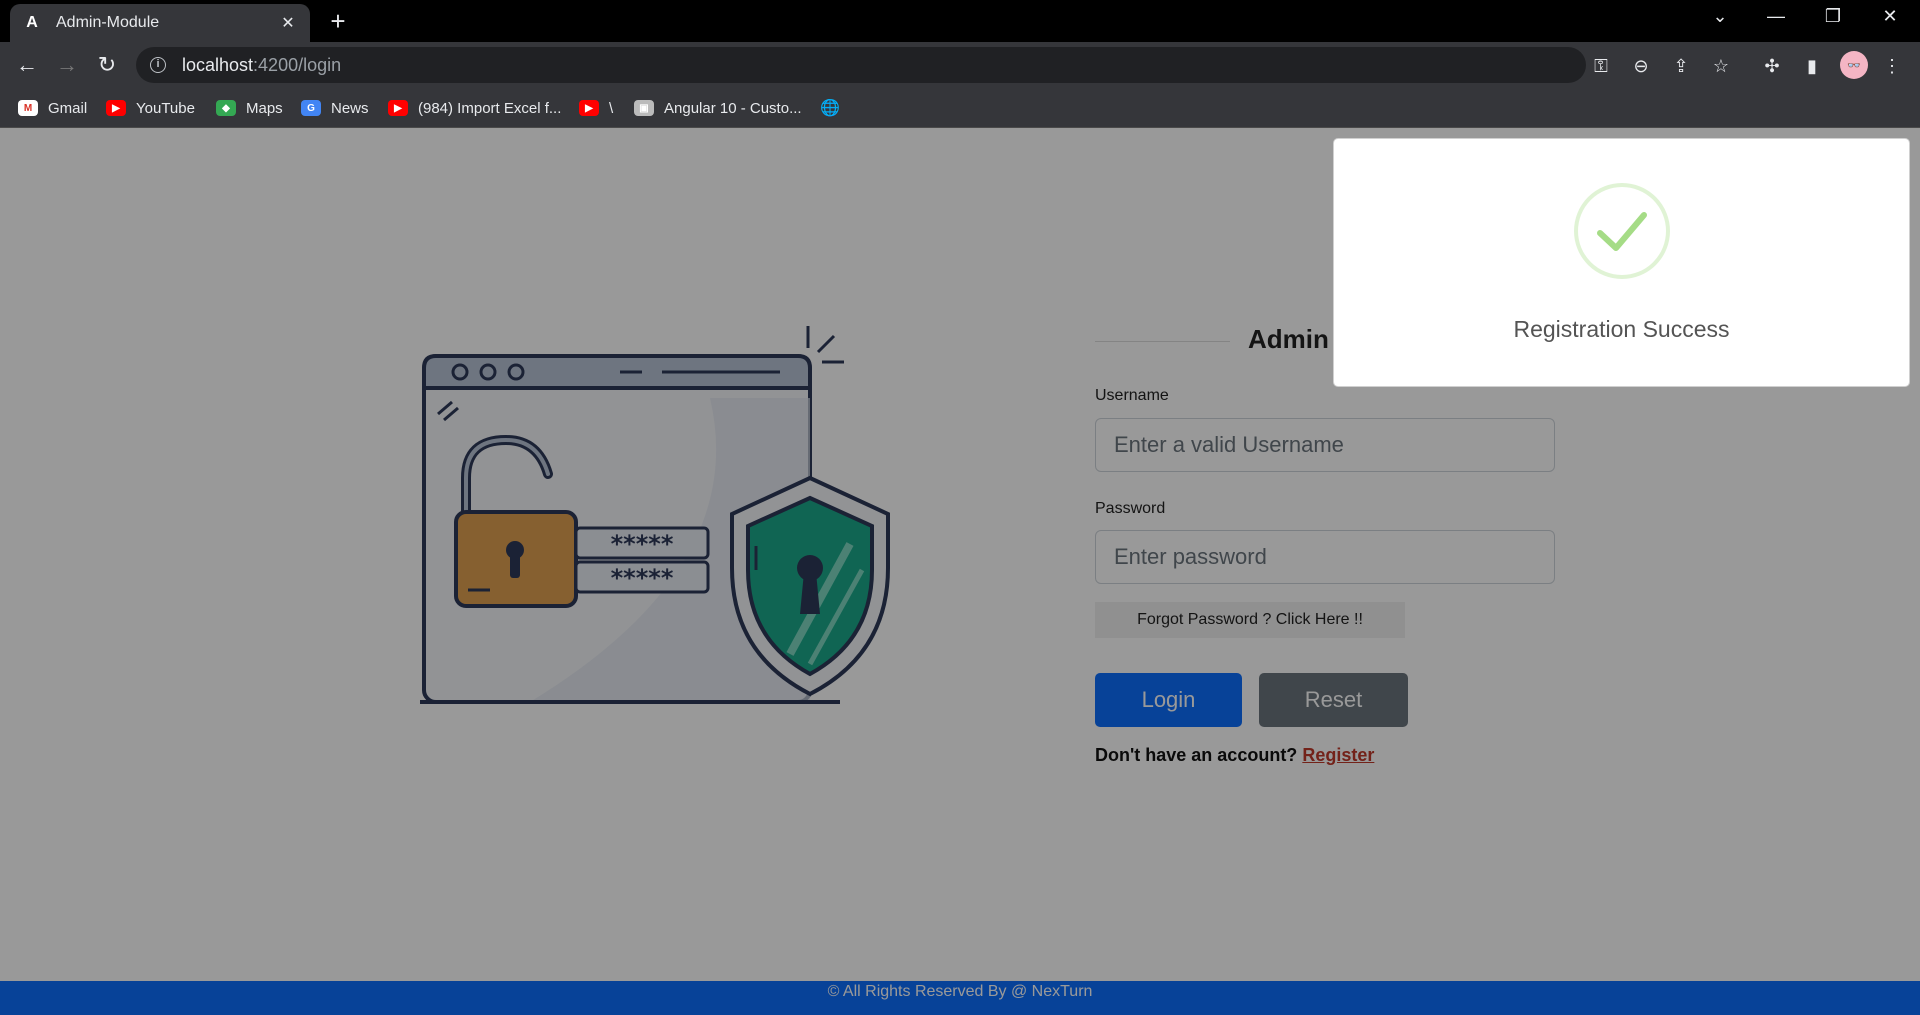 This screenshot has height=1015, width=1920. I want to click on back-icon: ←, so click(27, 65).